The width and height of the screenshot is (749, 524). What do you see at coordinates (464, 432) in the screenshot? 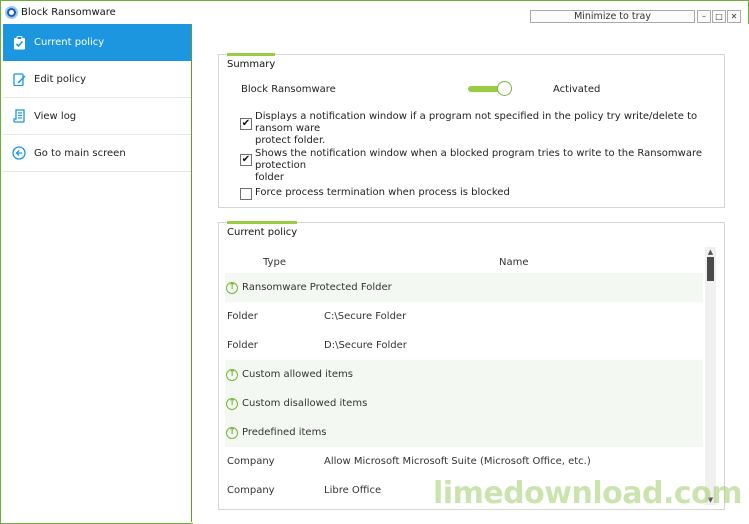
I see `table-row: ↑ Predefined items` at bounding box center [464, 432].